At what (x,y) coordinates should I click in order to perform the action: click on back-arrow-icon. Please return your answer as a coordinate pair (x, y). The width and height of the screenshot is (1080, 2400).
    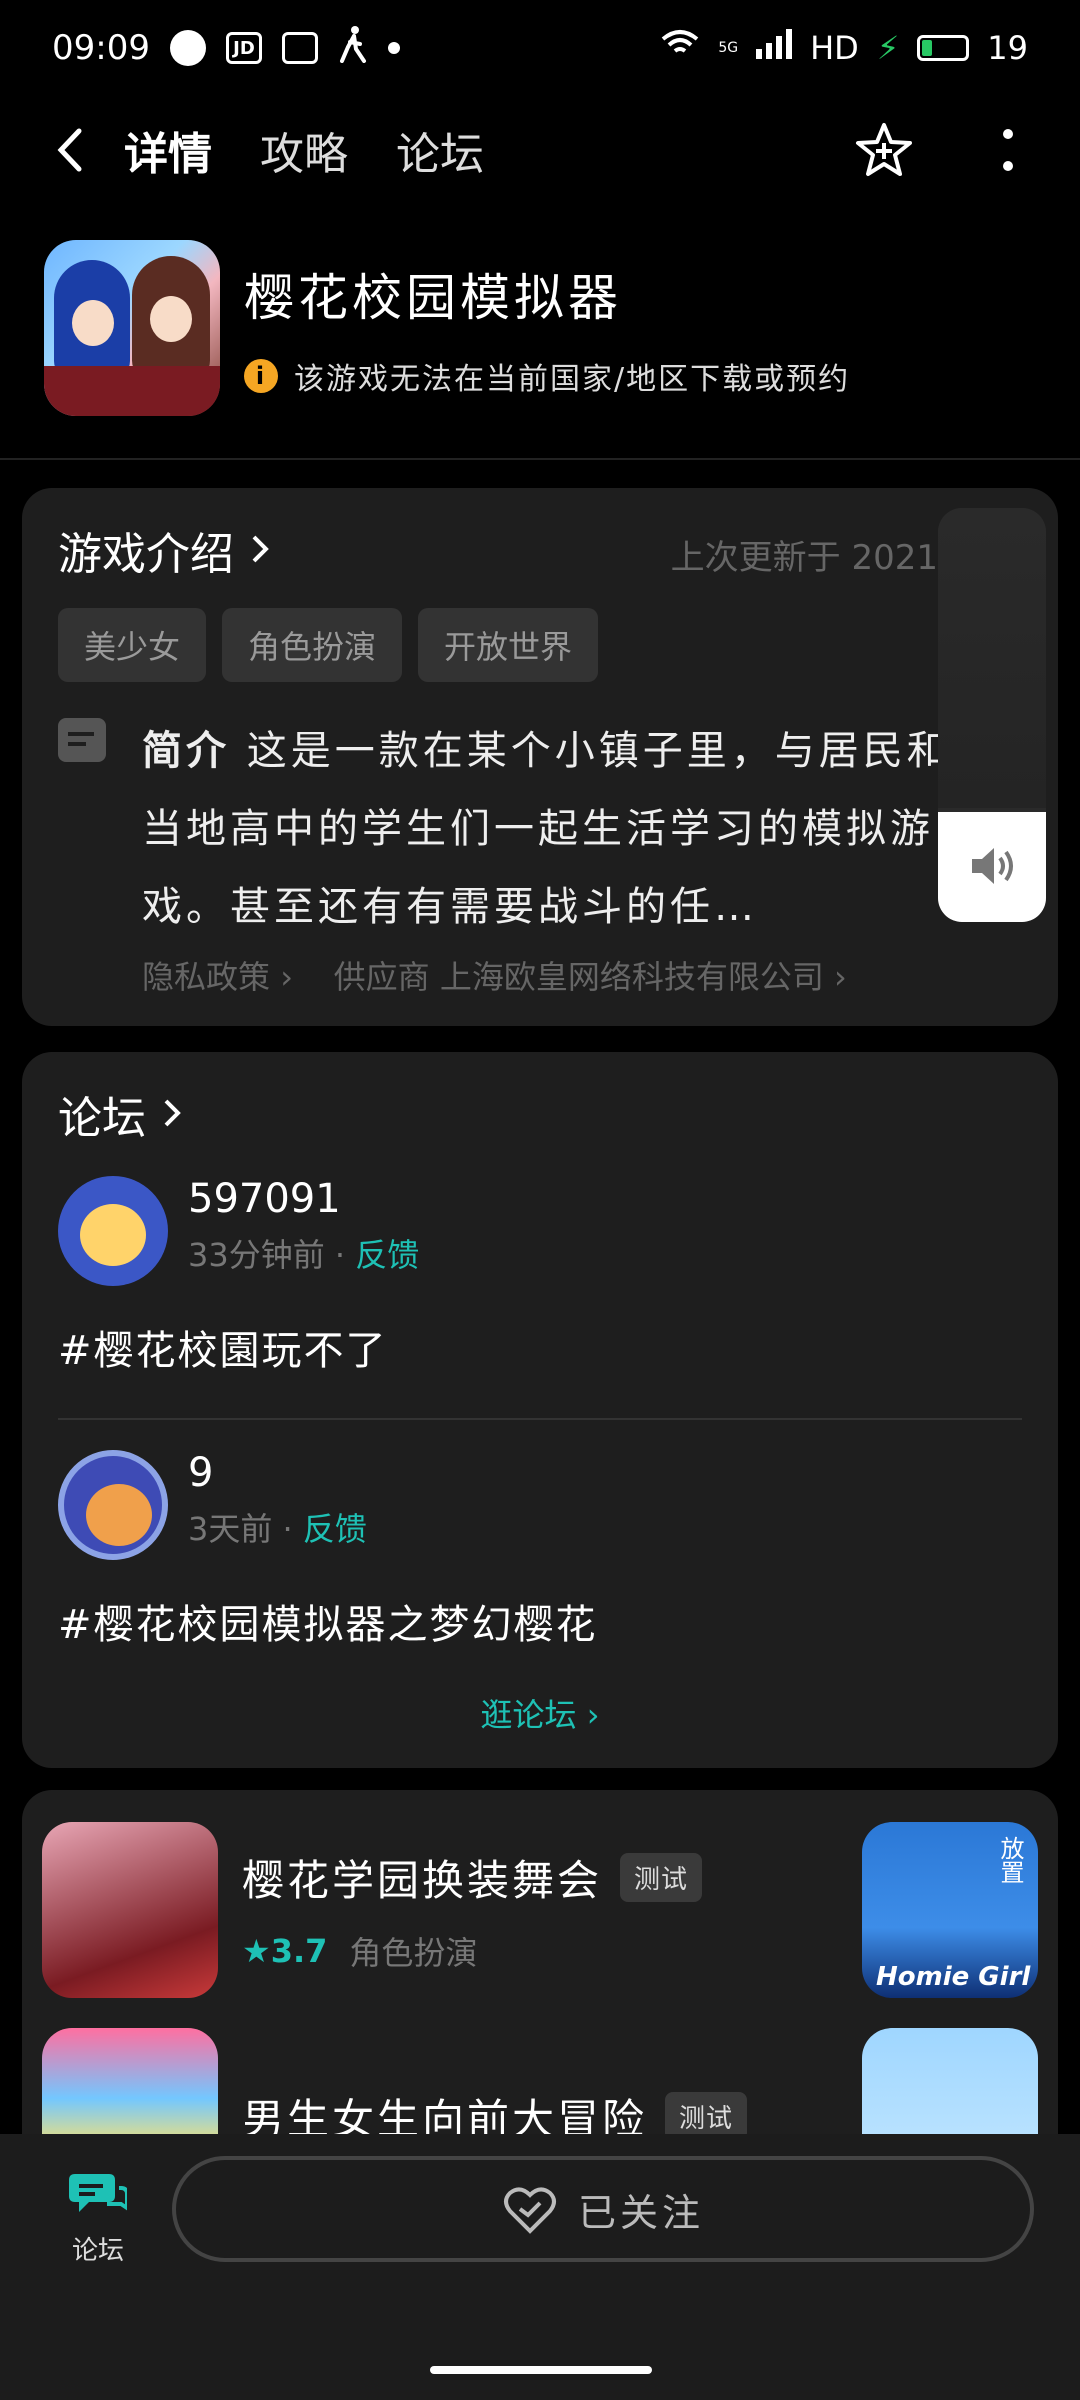
    Looking at the image, I should click on (70, 150).